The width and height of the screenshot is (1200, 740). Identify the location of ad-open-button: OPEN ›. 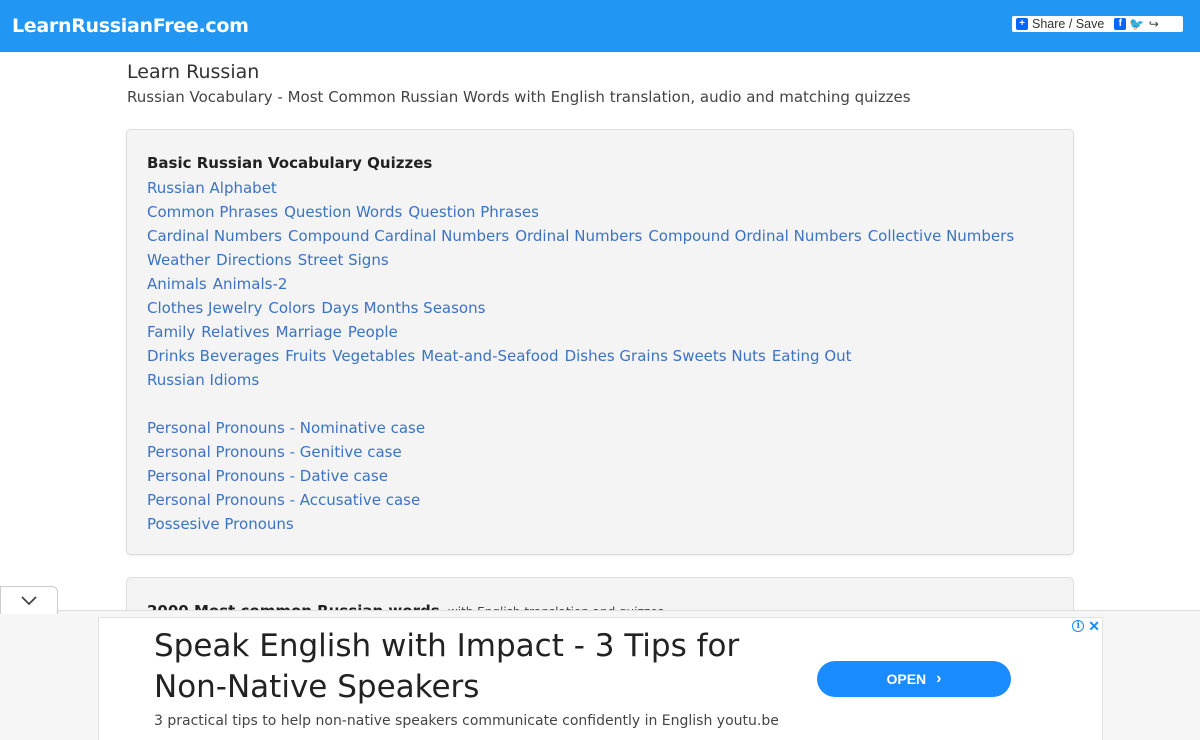
(914, 679).